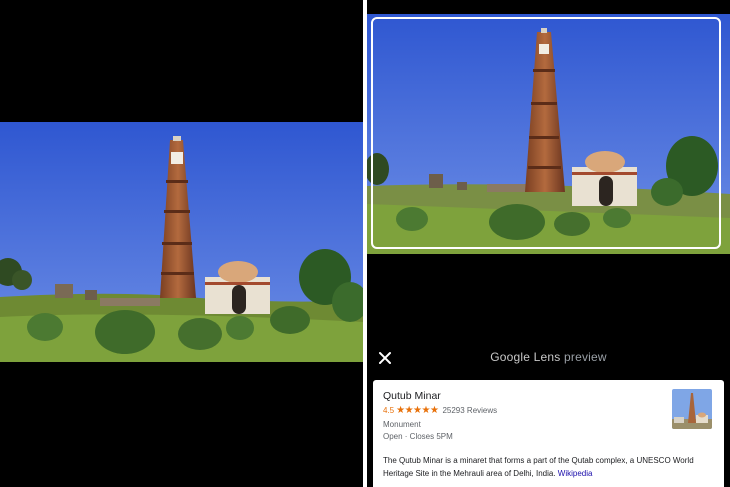  What do you see at coordinates (469, 410) in the screenshot?
I see `review-count: 25293 Reviews` at bounding box center [469, 410].